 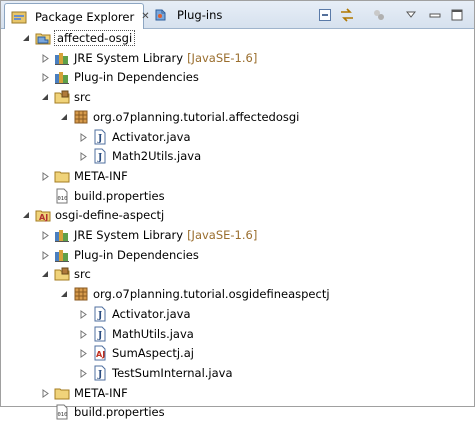 I want to click on minimize-icon, so click(x=435, y=15).